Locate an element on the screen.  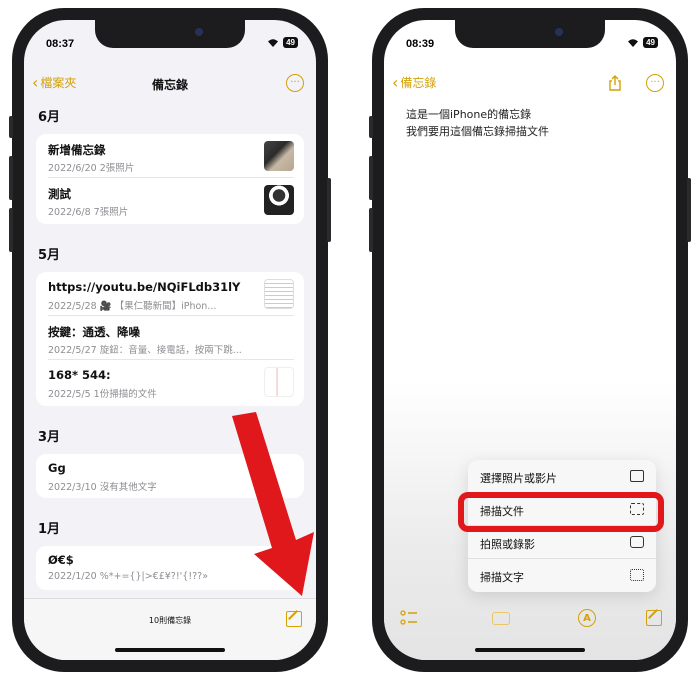
nav-bar: ‹ 檔案夾 備忘錄 ··· is located at coordinates (170, 83).